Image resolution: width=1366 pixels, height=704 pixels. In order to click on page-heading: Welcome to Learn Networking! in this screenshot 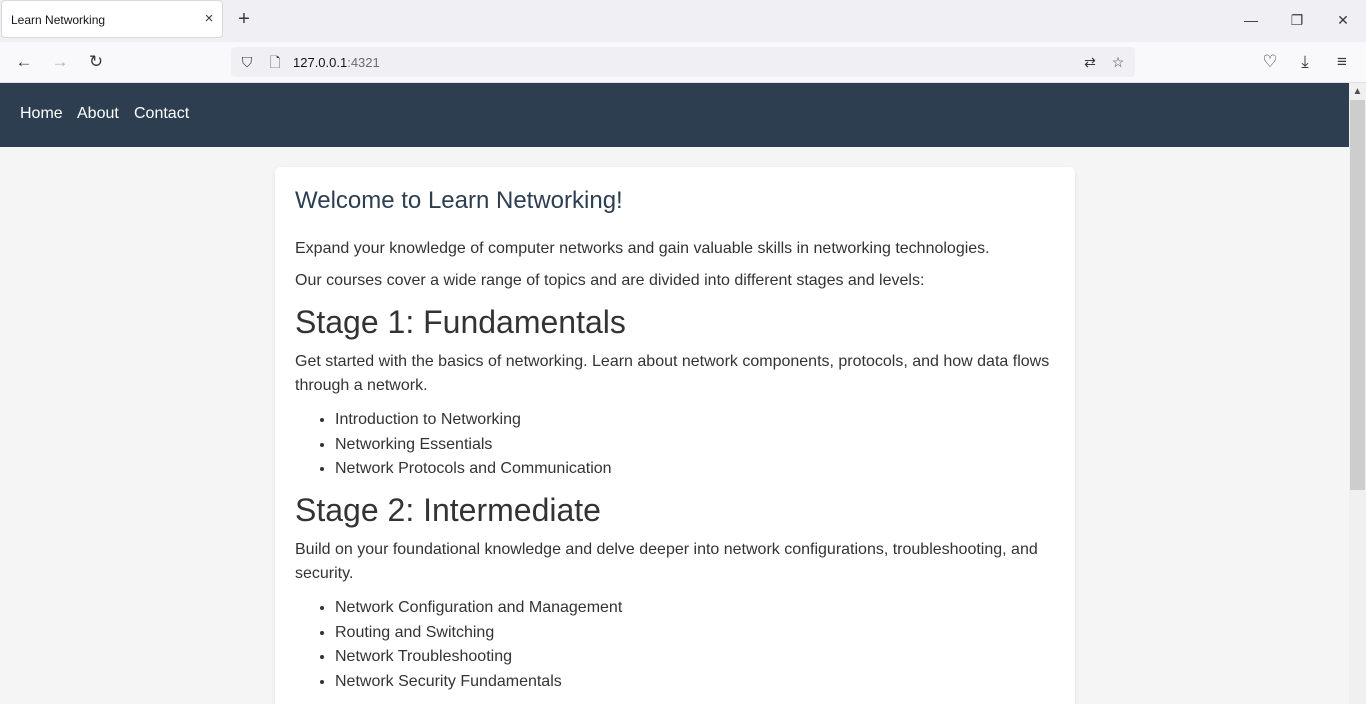, I will do `click(459, 200)`.